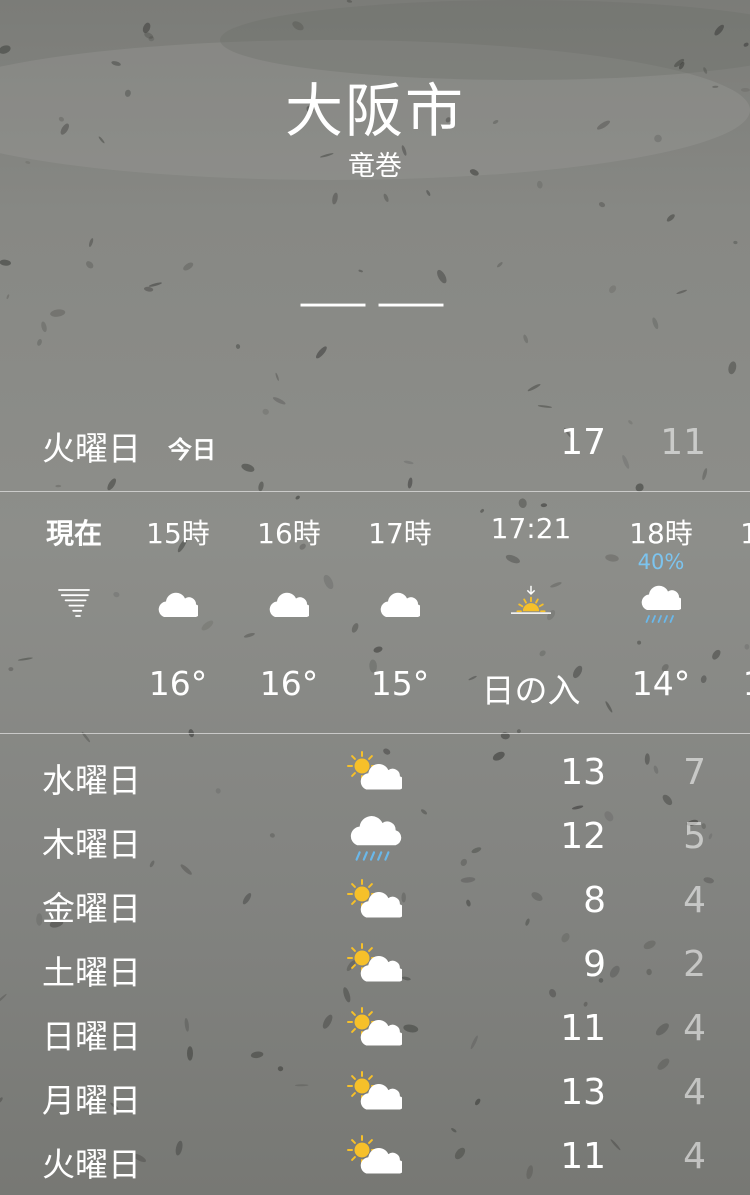  I want to click on precipitation-chance: 40%, so click(661, 562).